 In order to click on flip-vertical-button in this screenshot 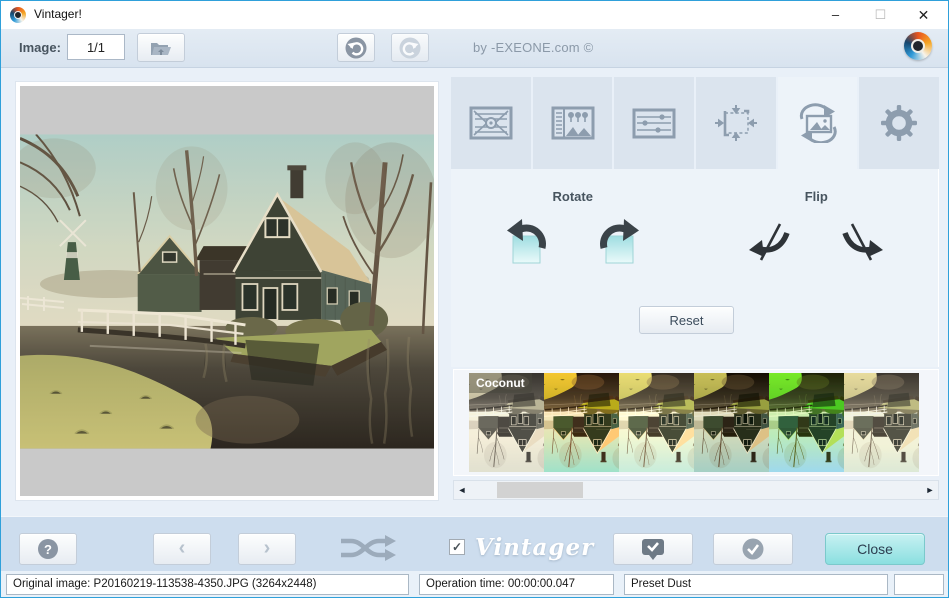, I will do `click(862, 242)`.